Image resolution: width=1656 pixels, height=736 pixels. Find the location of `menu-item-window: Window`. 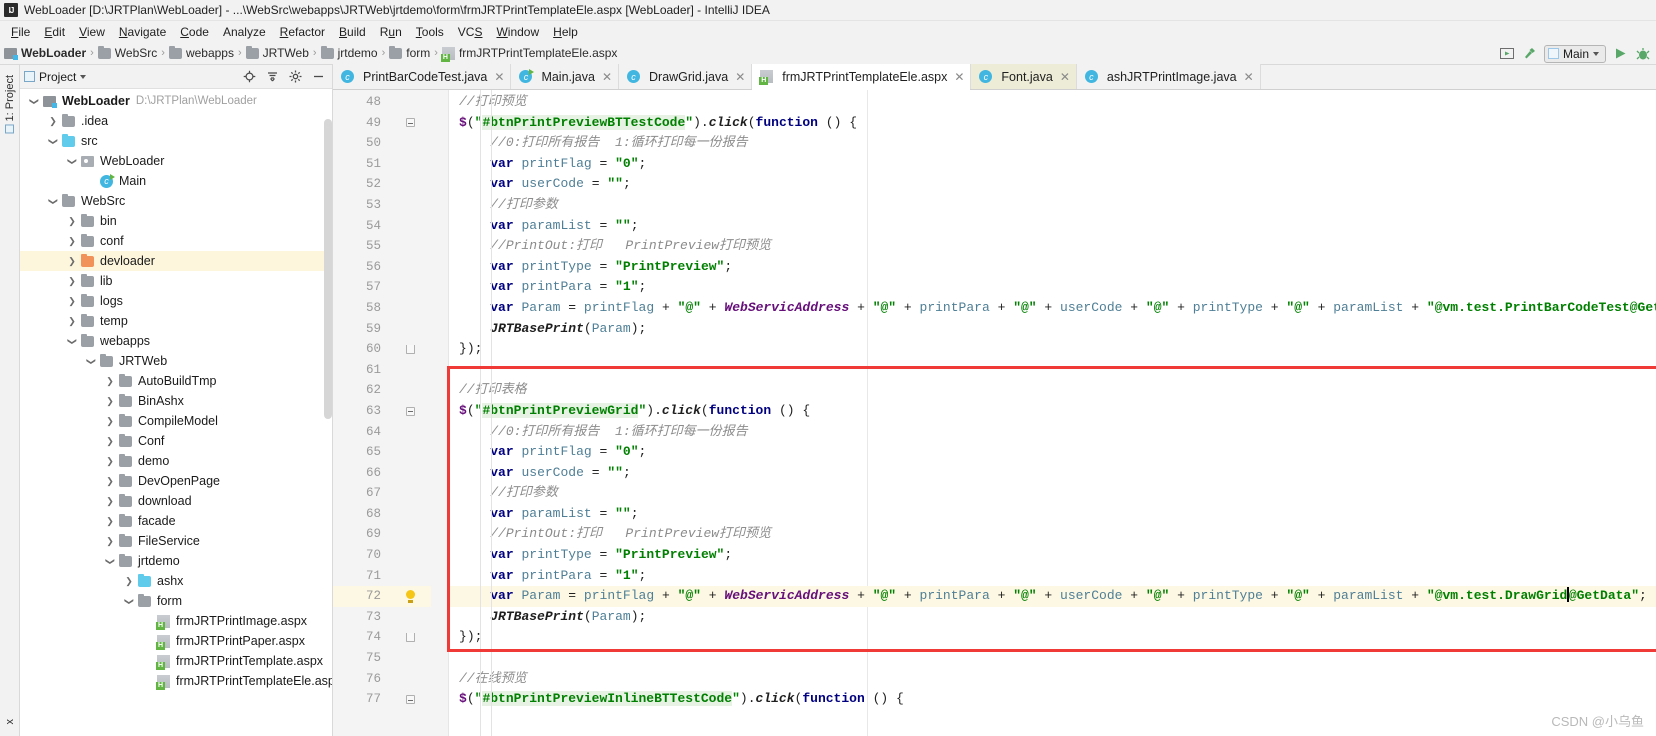

menu-item-window: Window is located at coordinates (517, 32).